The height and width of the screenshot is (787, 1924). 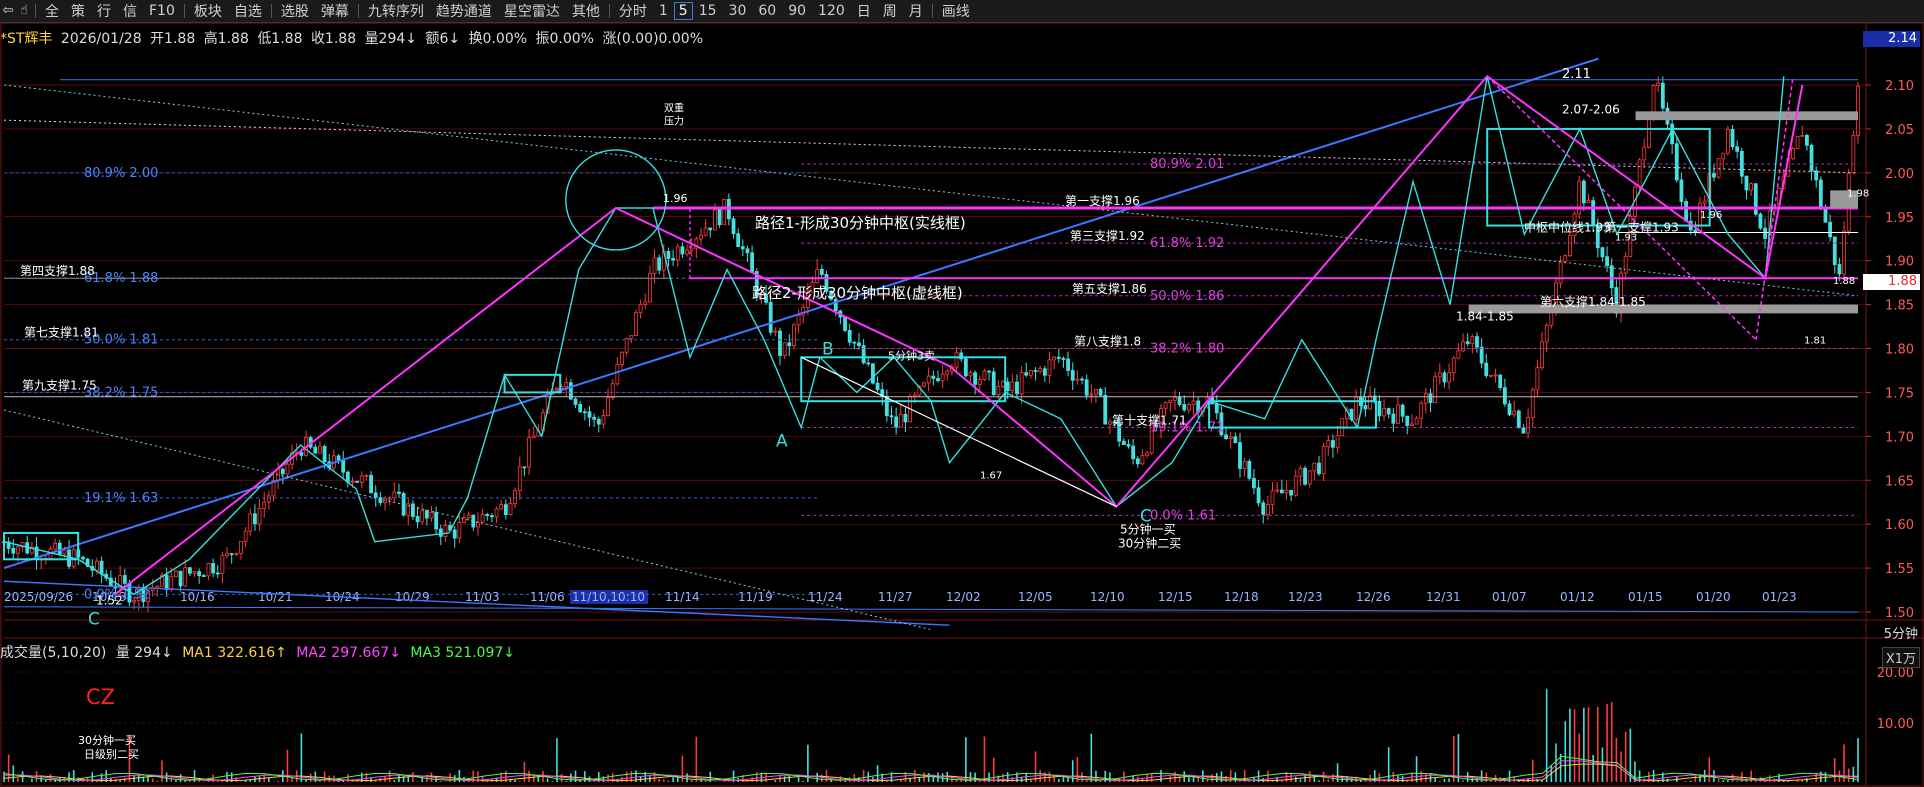 What do you see at coordinates (78, 11) in the screenshot?
I see `toolbar-item-1: 策` at bounding box center [78, 11].